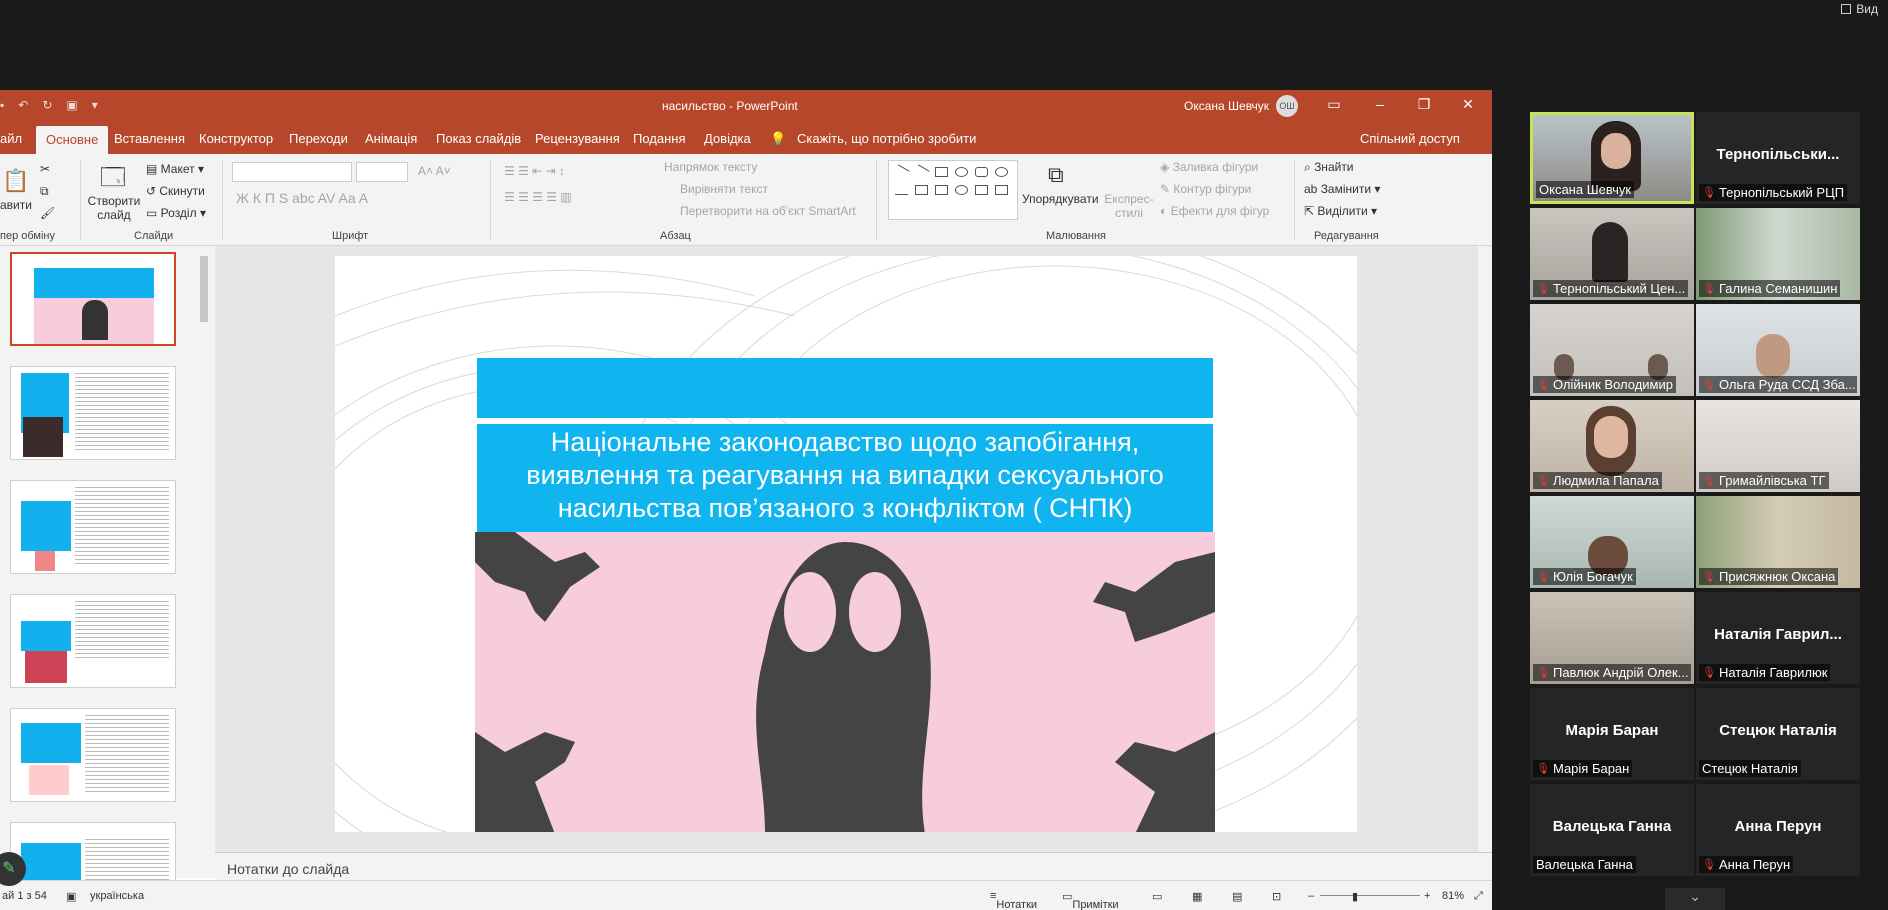 This screenshot has height=910, width=1888. What do you see at coordinates (1778, 446) in the screenshot?
I see `participant-tile: 🎙 Гримайлівська ТГ` at bounding box center [1778, 446].